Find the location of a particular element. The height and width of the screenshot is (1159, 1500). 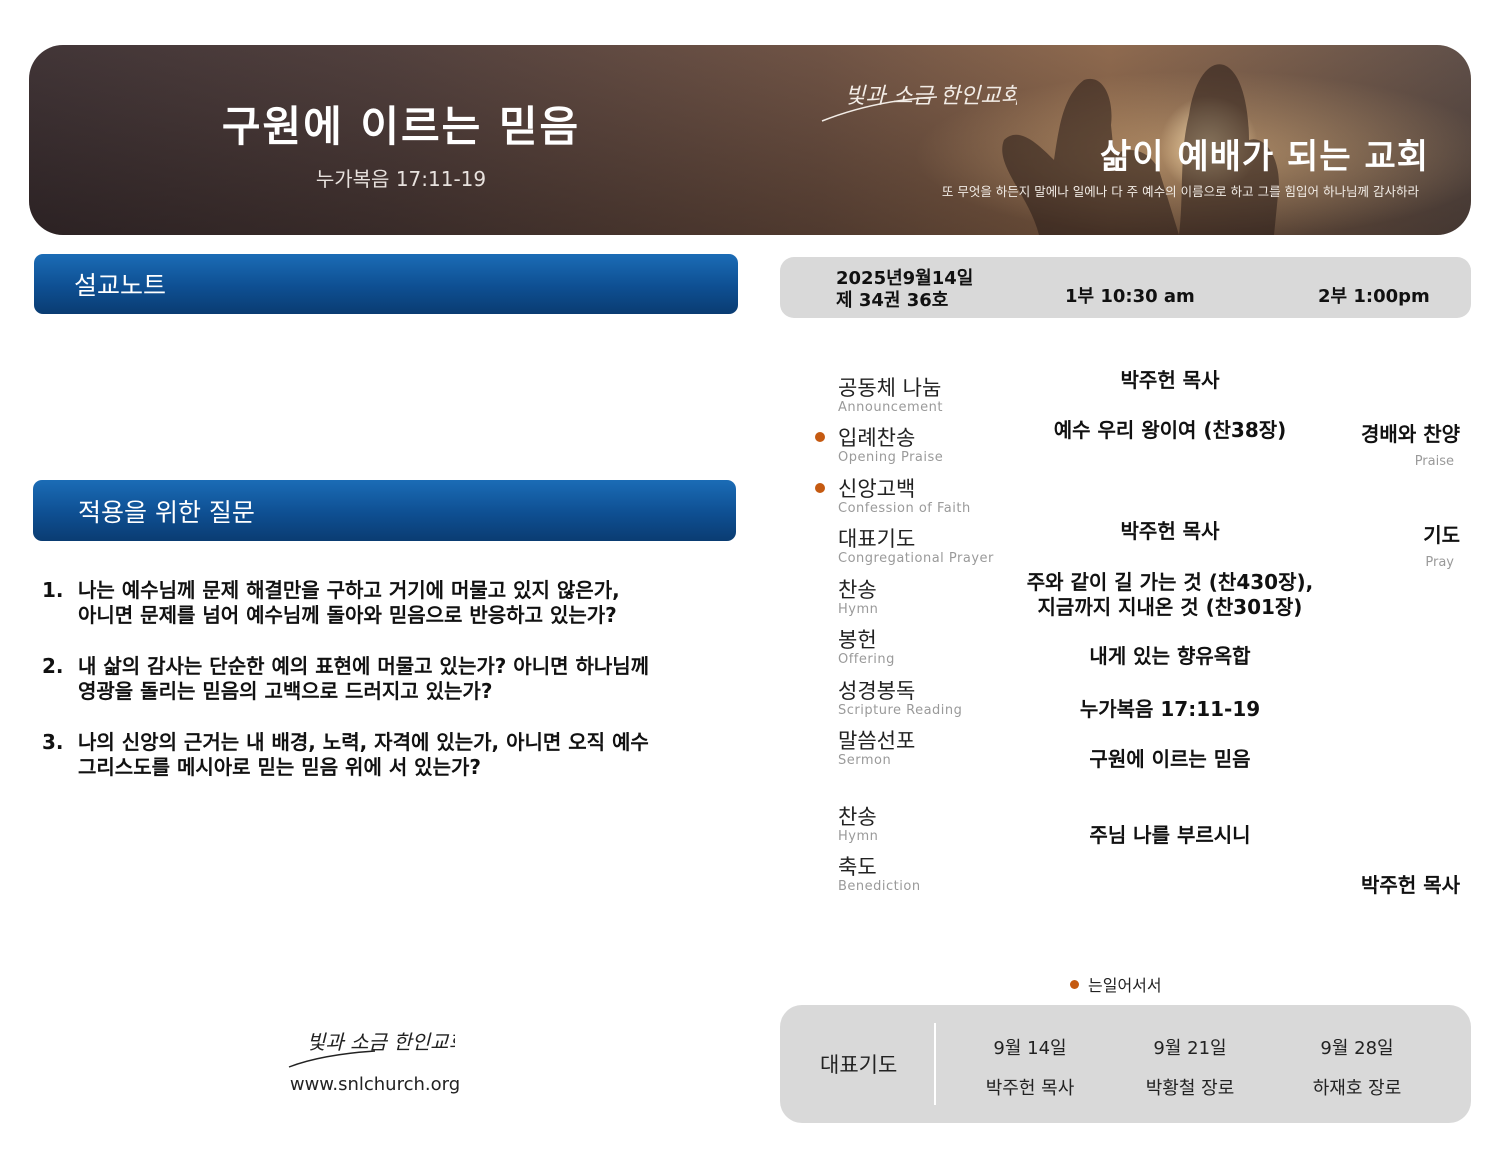

question-number: 1. is located at coordinates (53, 590).